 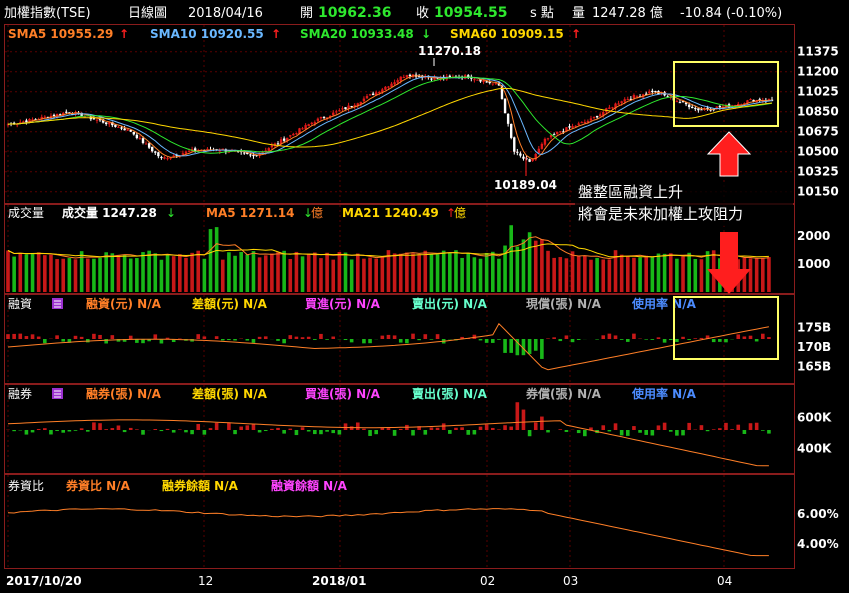 I want to click on down-arrow-icon: ↓, so click(x=171, y=213).